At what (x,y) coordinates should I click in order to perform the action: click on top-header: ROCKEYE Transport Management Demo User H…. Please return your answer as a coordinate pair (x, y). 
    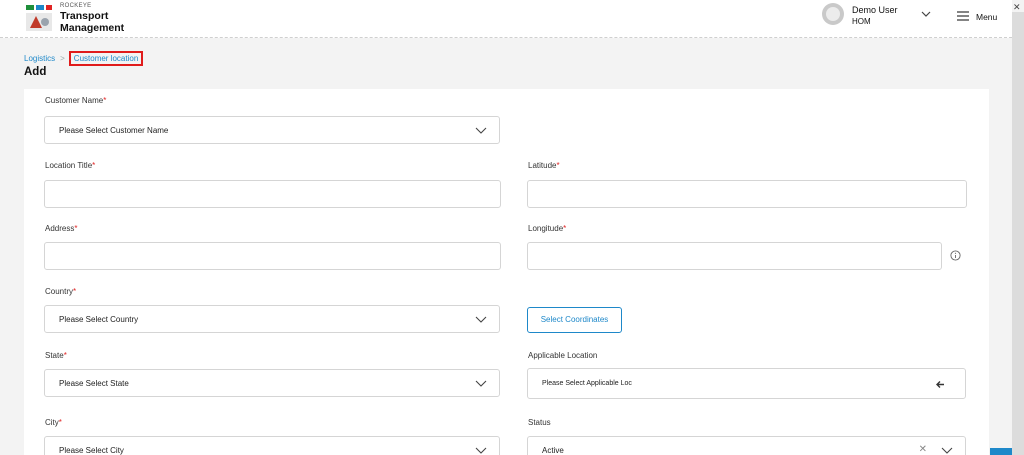
    Looking at the image, I should click on (506, 19).